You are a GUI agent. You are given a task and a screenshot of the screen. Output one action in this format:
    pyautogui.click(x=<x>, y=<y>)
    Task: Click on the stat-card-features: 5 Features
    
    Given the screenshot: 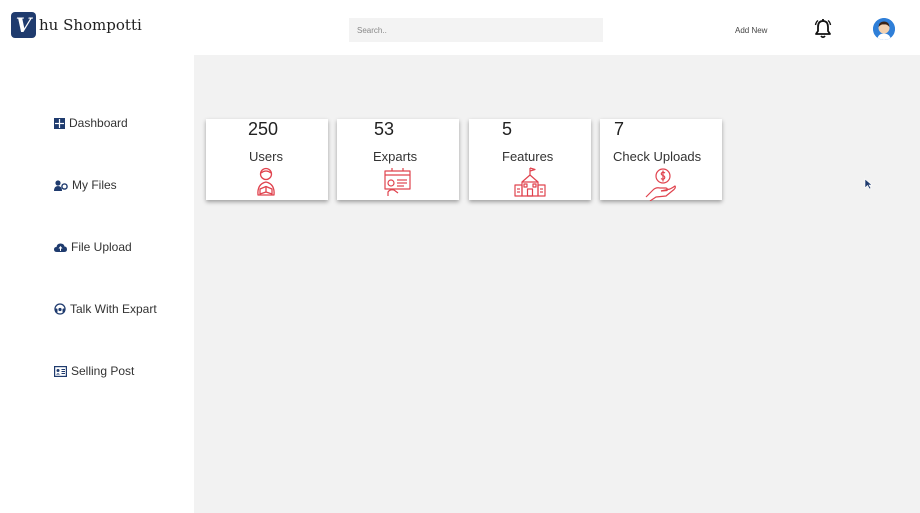 What is the action you would take?
    pyautogui.click(x=530, y=159)
    